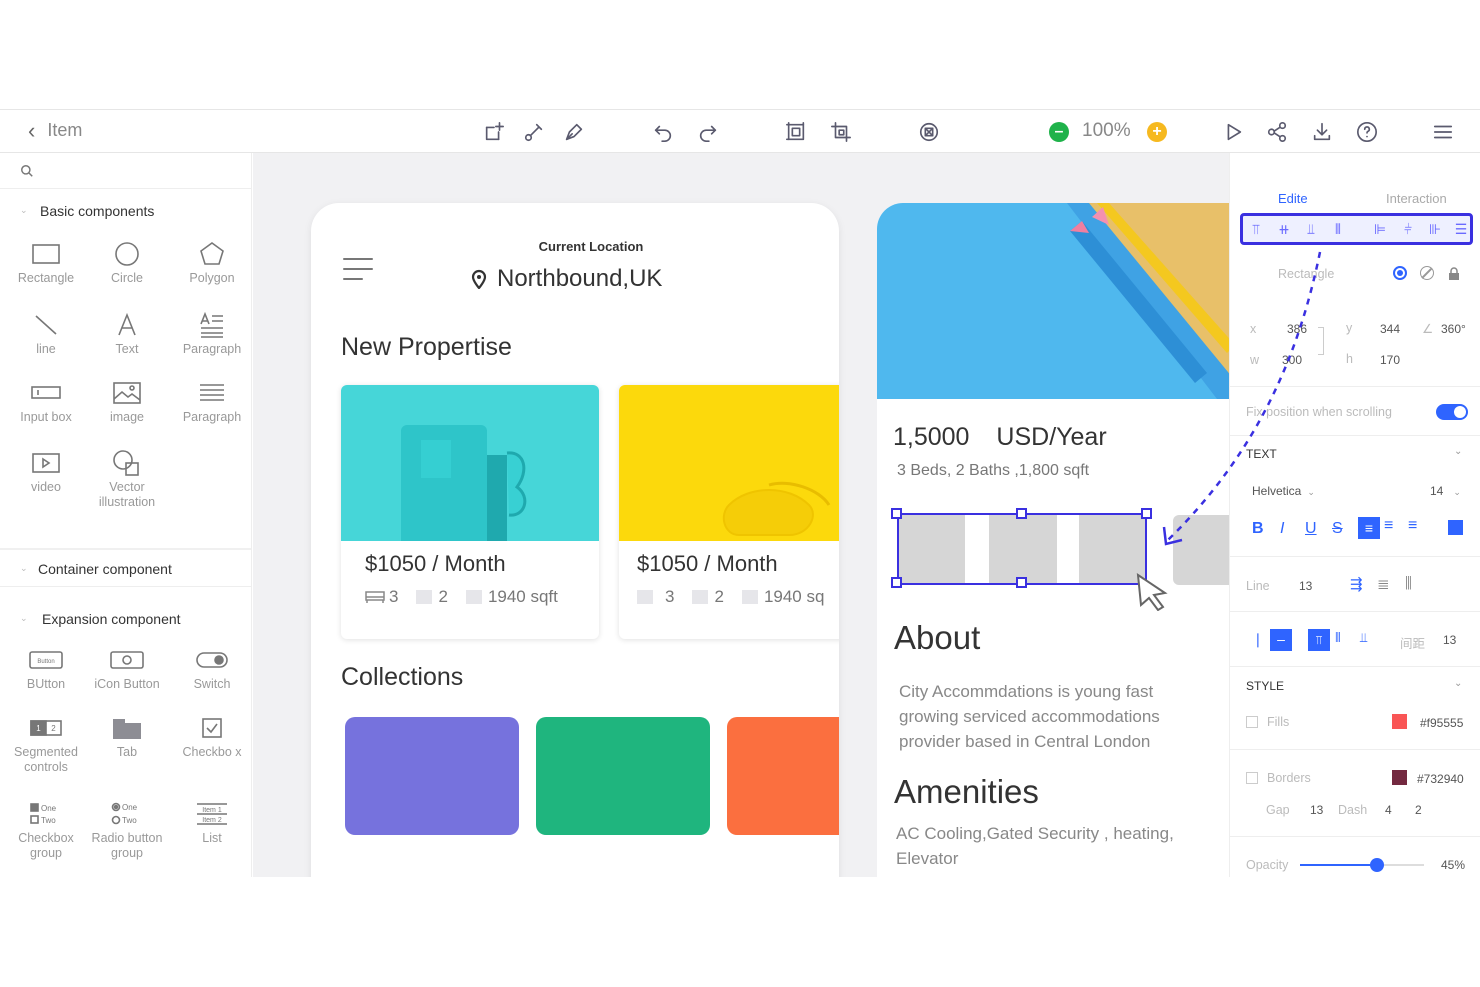 The height and width of the screenshot is (987, 1480). I want to click on fills-checkbox, so click(1252, 722).